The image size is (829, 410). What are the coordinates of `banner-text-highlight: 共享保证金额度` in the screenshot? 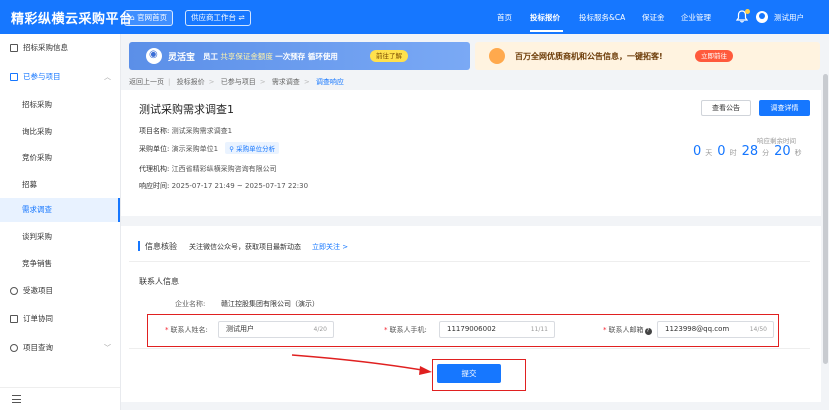 It's located at (246, 56).